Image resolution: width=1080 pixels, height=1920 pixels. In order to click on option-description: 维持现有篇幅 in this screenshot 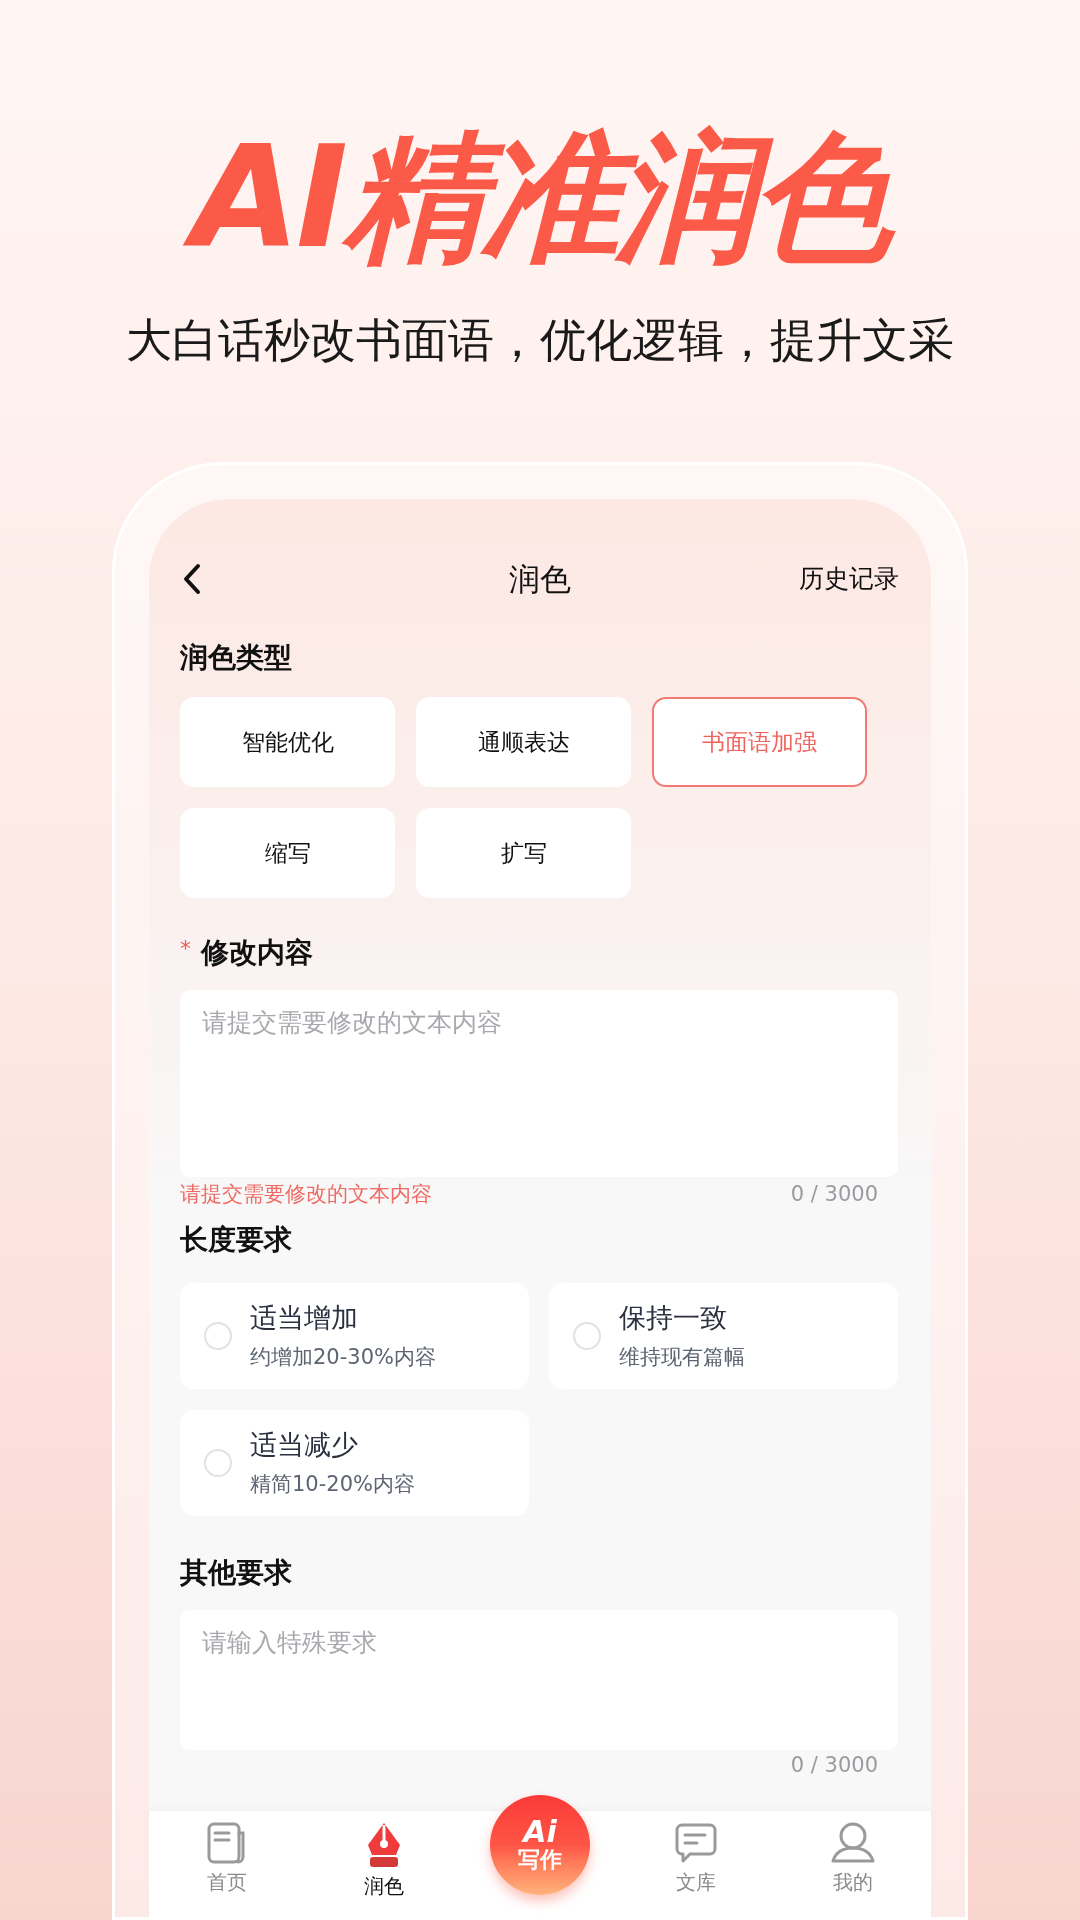, I will do `click(682, 1357)`.